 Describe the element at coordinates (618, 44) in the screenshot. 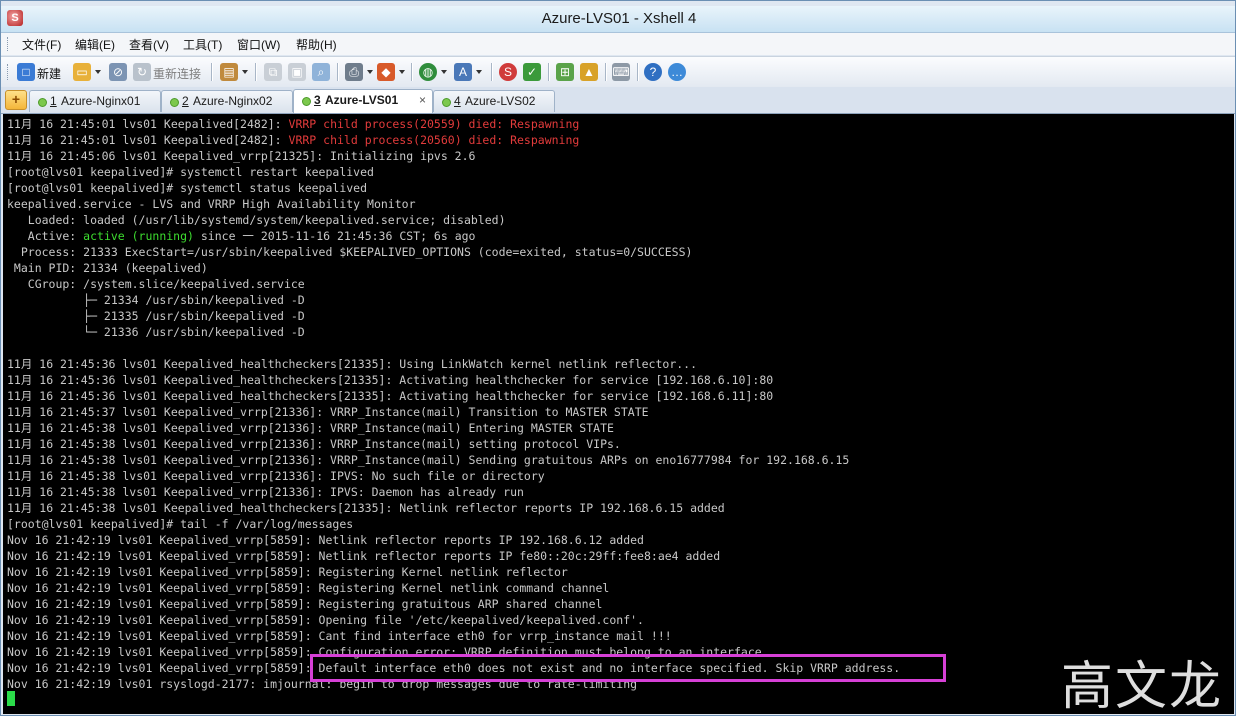

I see `menu-bar: 文件(F) 编辑(E) 查看(V) 工具(T) 窗口(W) 帮助(H)` at that location.